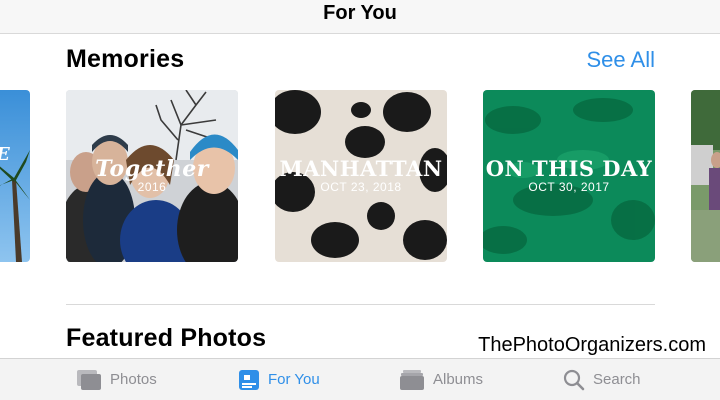  What do you see at coordinates (249, 379) in the screenshot?
I see `for-you-icon` at bounding box center [249, 379].